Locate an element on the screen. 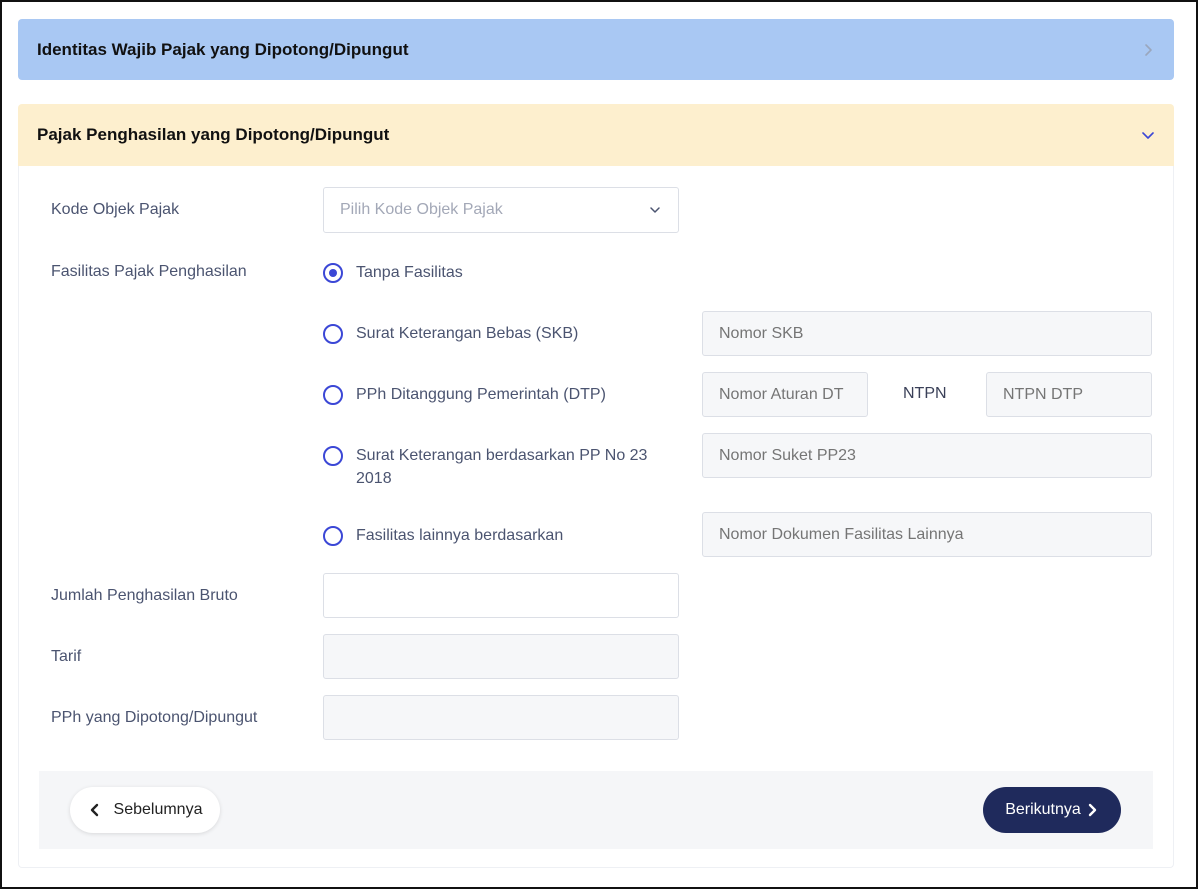 The height and width of the screenshot is (889, 1198). nomor-aturan-dtp-input is located at coordinates (785, 394).